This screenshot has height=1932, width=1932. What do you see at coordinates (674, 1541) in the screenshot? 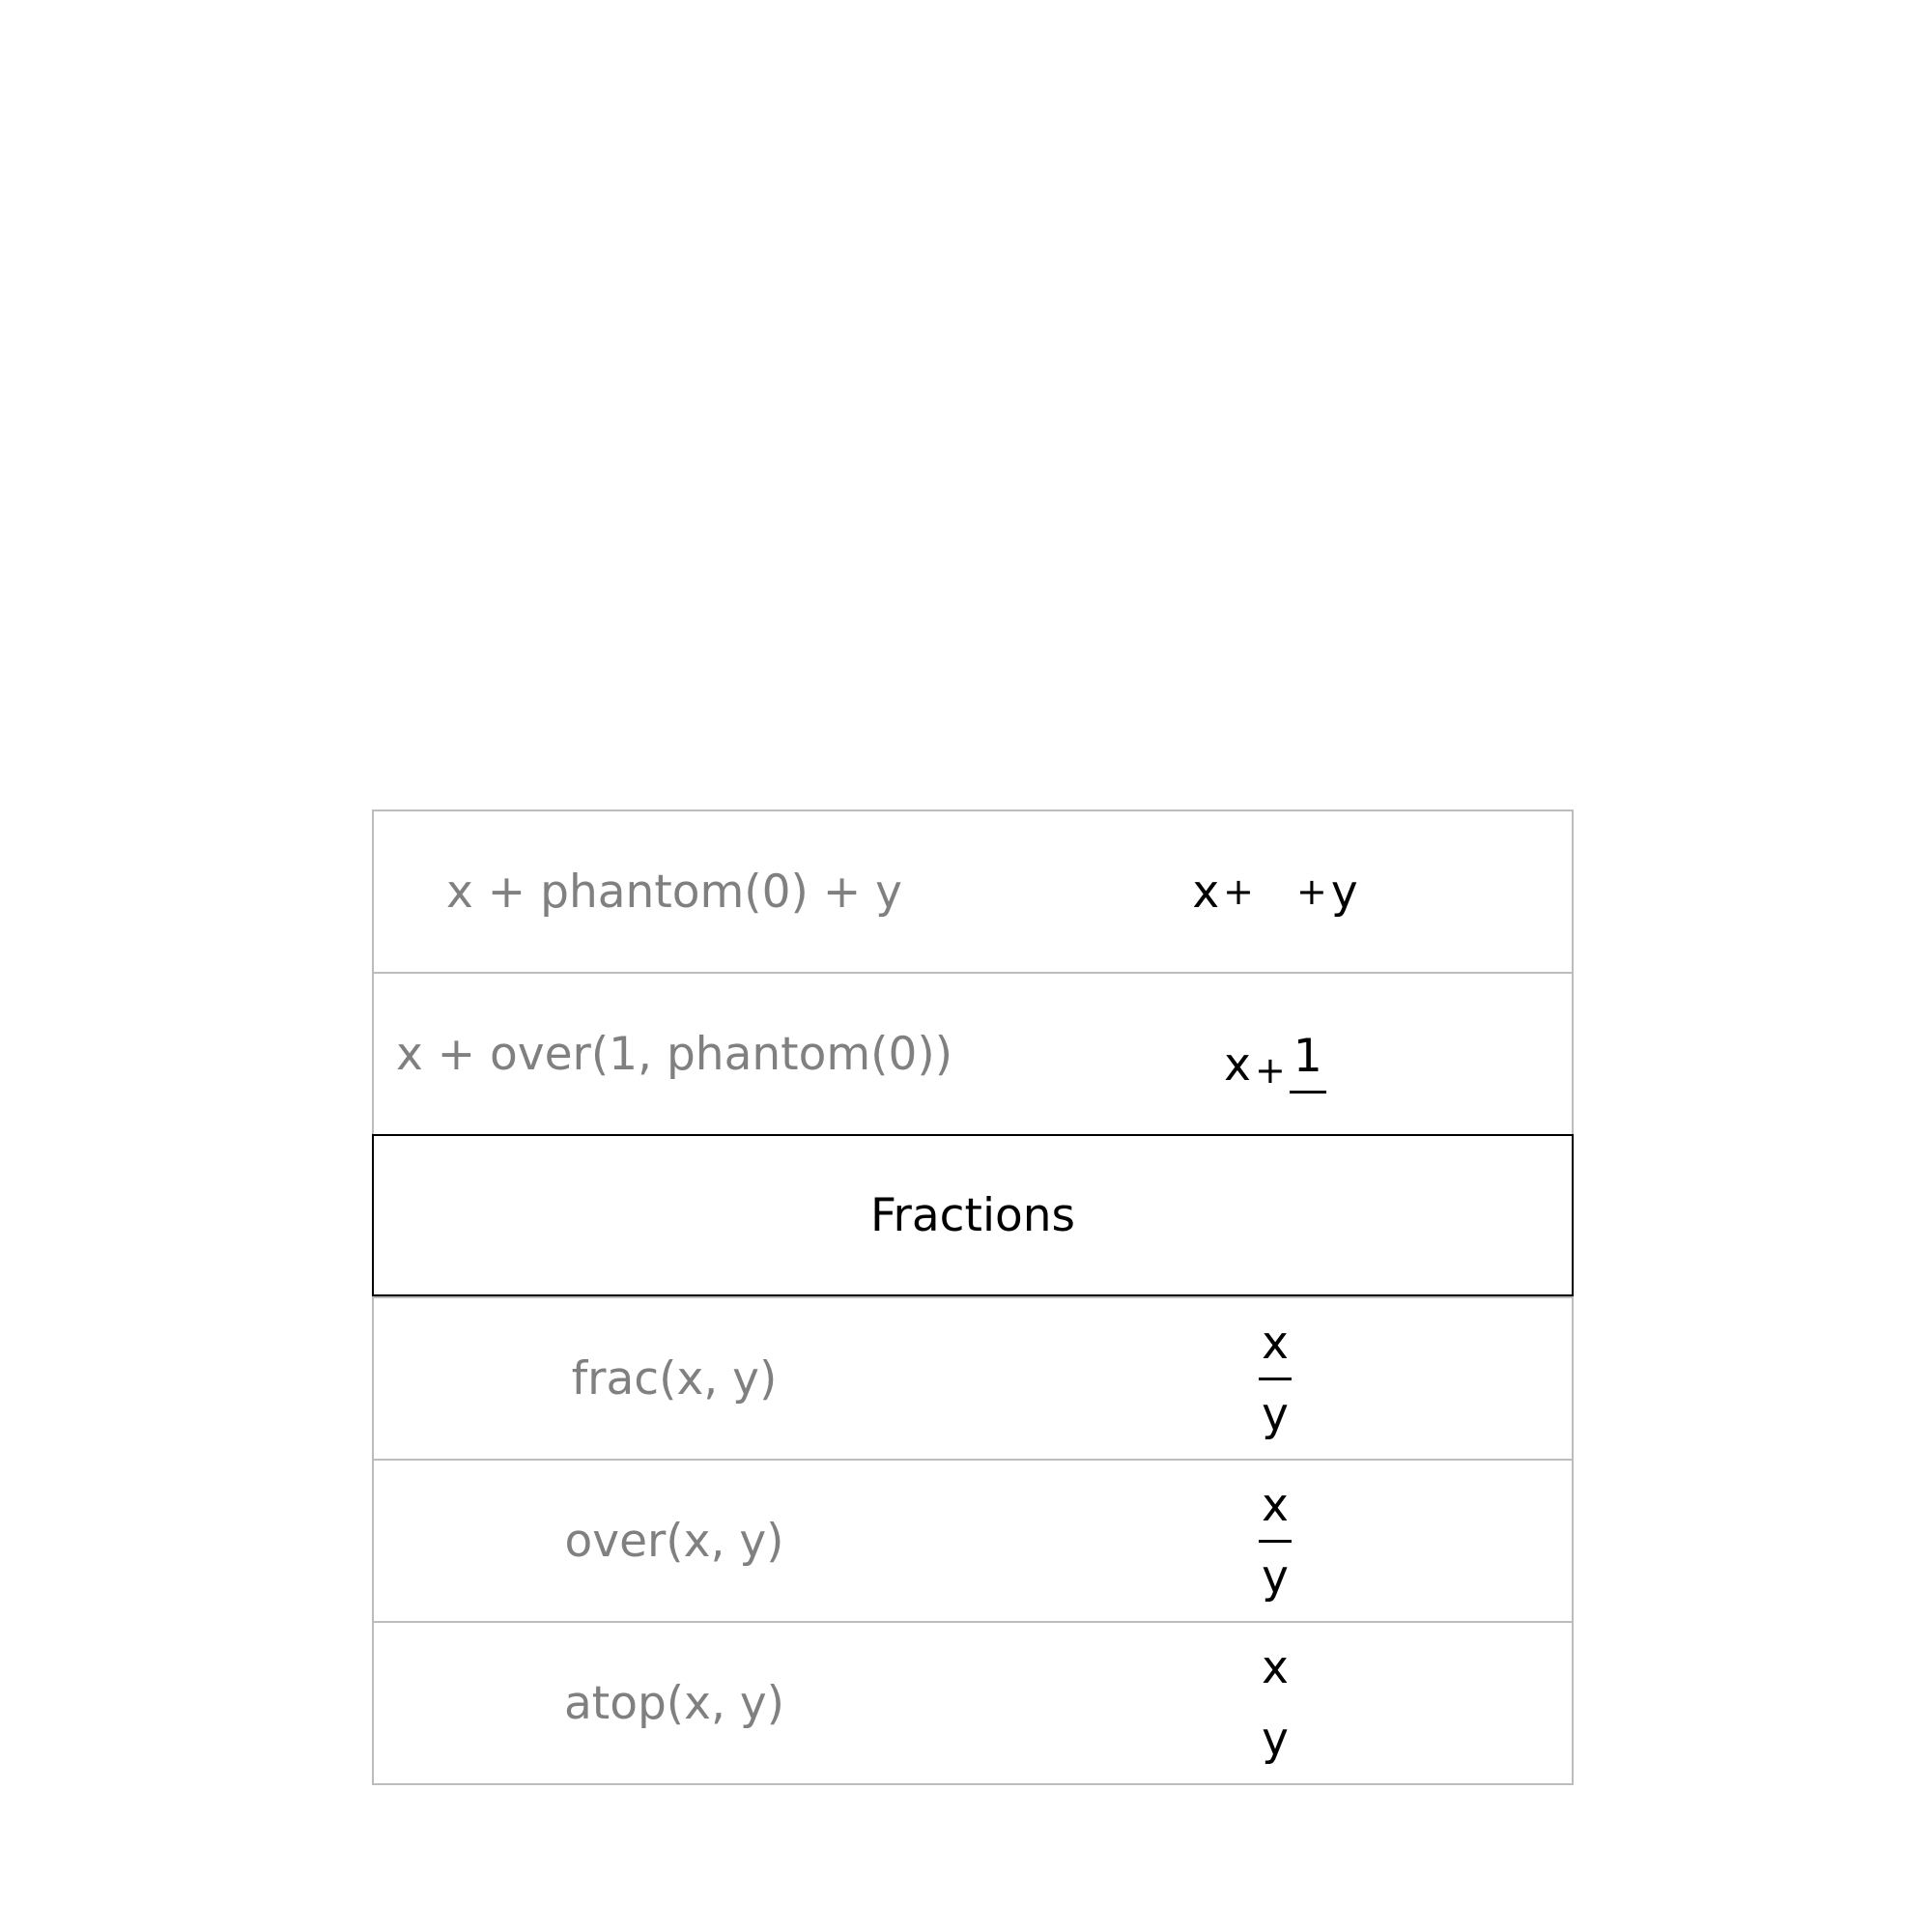
I see `code-cell: over(x, y)` at bounding box center [674, 1541].